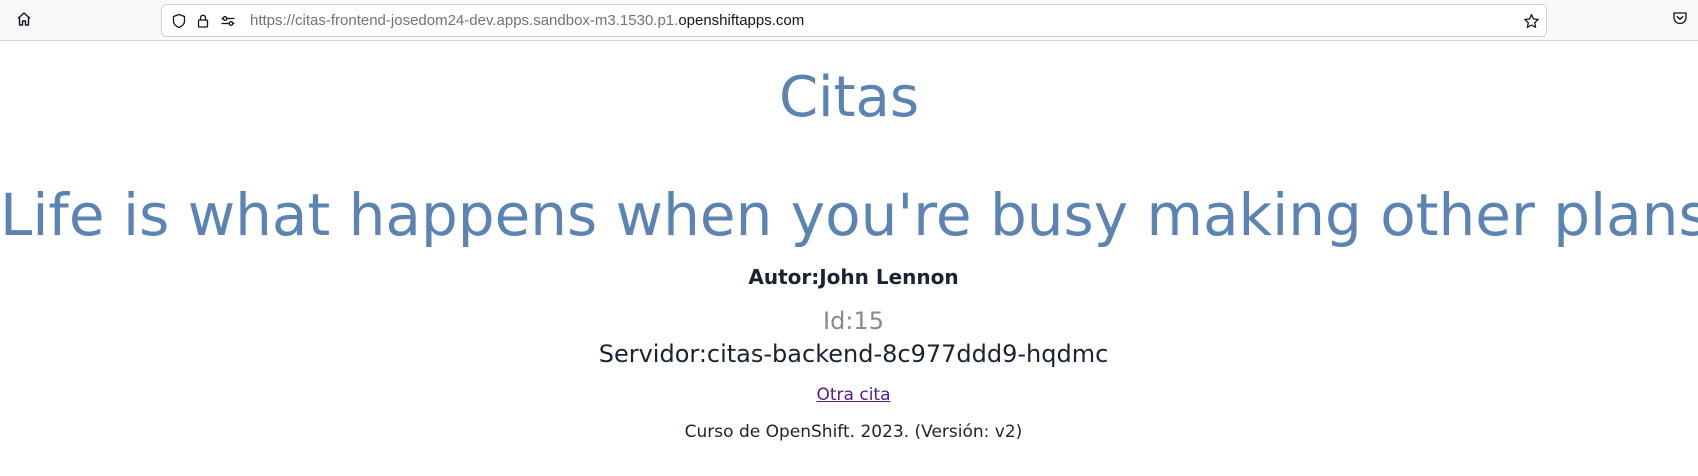  I want to click on lock-icon, so click(203, 21).